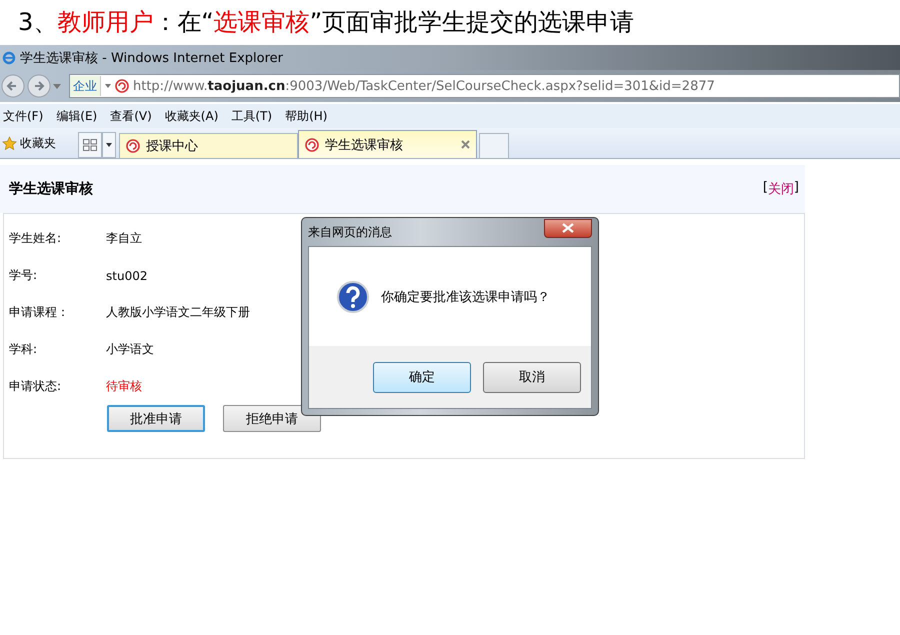  I want to click on form-button: 批准申请, so click(156, 418).